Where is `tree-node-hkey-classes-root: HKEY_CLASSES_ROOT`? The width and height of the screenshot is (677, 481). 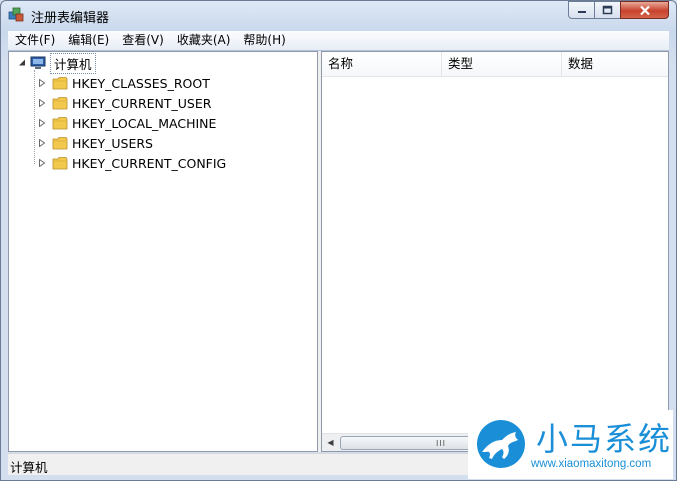 tree-node-hkey-classes-root: HKEY_CLASSES_ROOT is located at coordinates (124, 83).